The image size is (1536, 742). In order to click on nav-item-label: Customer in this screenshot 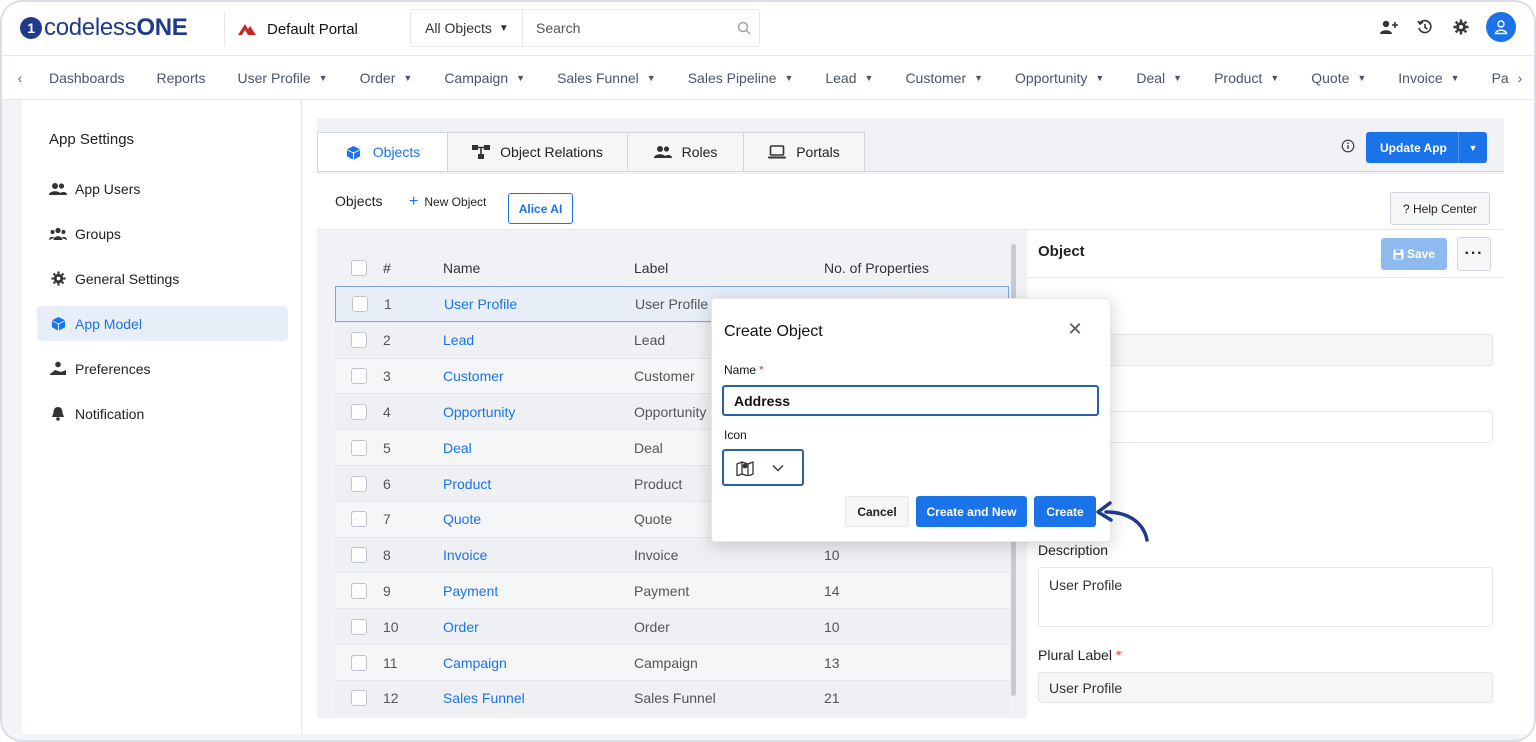, I will do `click(936, 78)`.